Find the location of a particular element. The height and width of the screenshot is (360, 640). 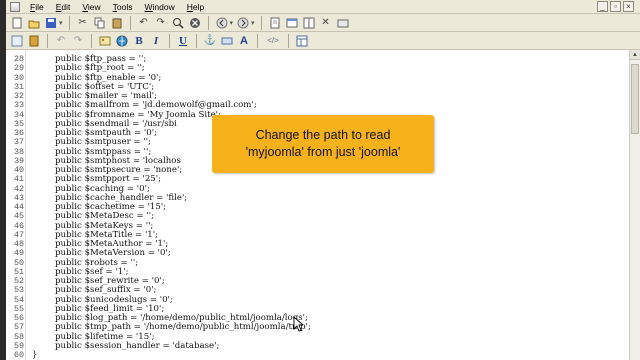

scroll-thumb is located at coordinates (635, 99).